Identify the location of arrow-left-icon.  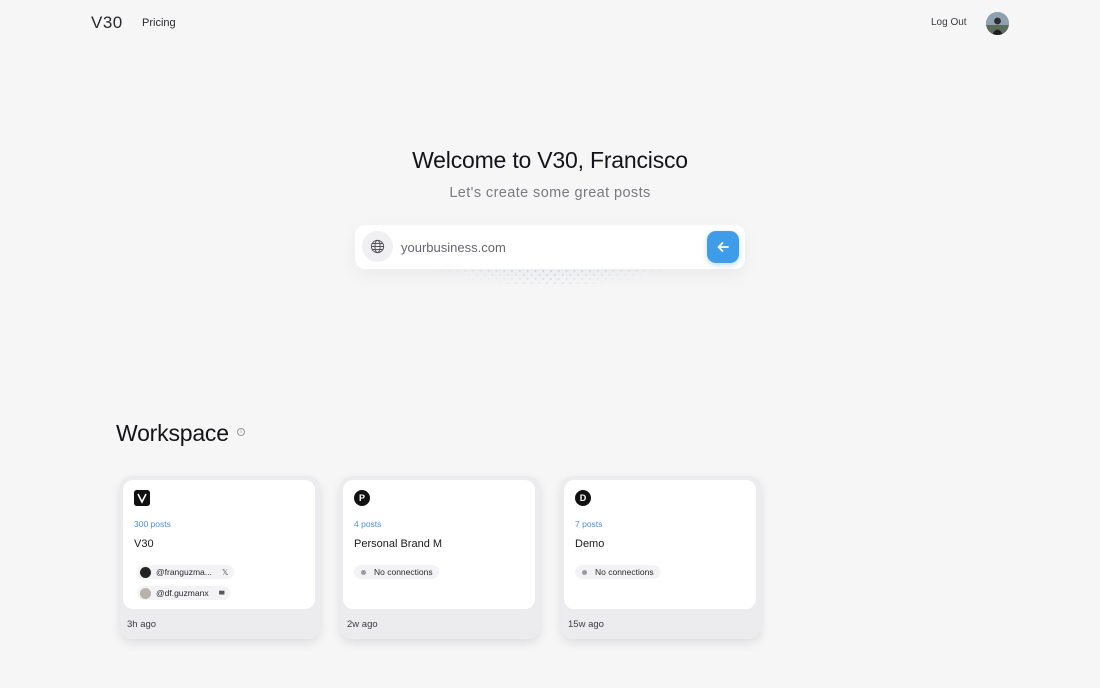
(723, 247).